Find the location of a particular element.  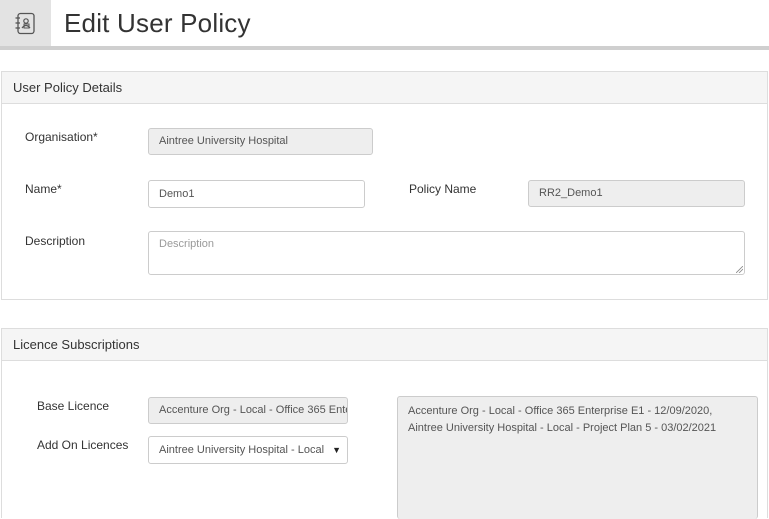

page-title: Edit User Policy is located at coordinates (157, 23).